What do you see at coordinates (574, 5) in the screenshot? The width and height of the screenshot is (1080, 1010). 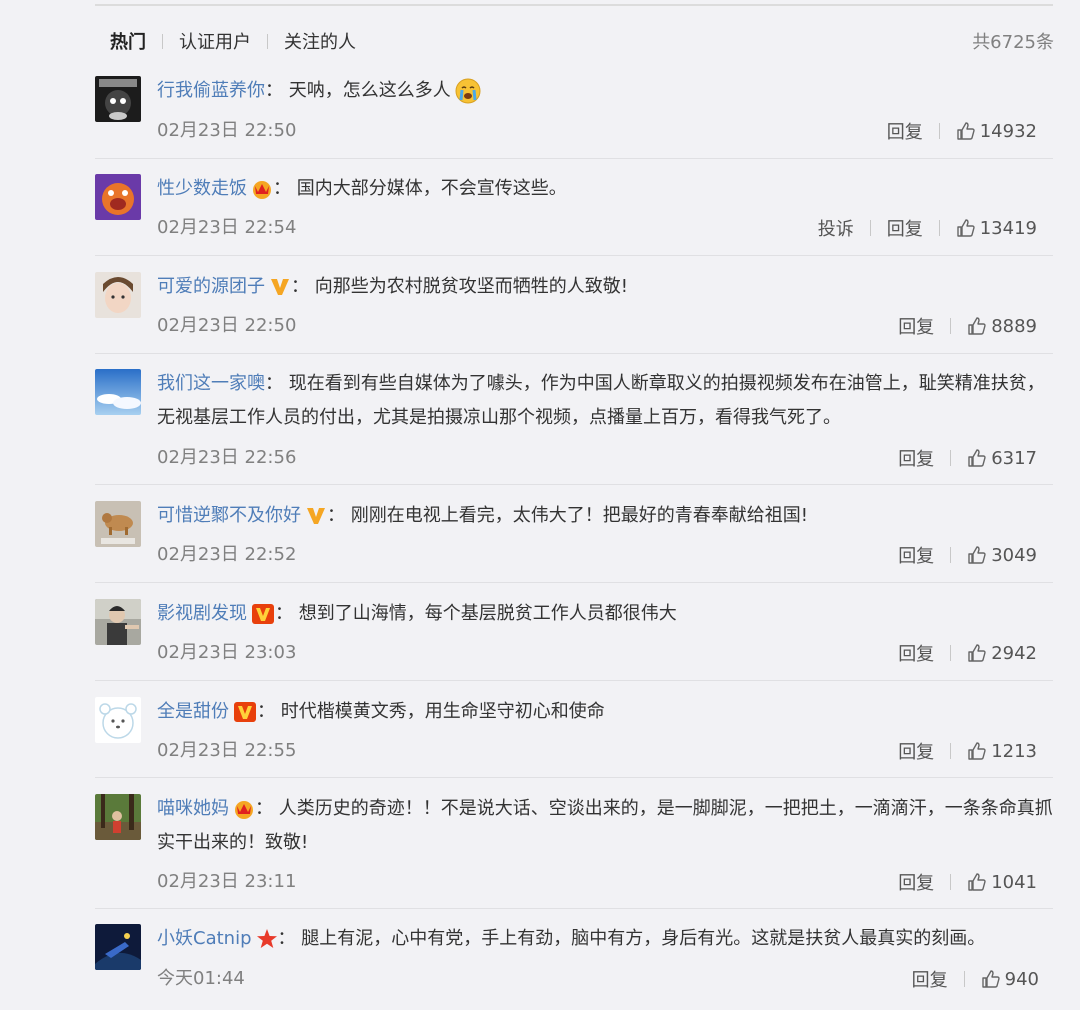 I see `top-divider` at bounding box center [574, 5].